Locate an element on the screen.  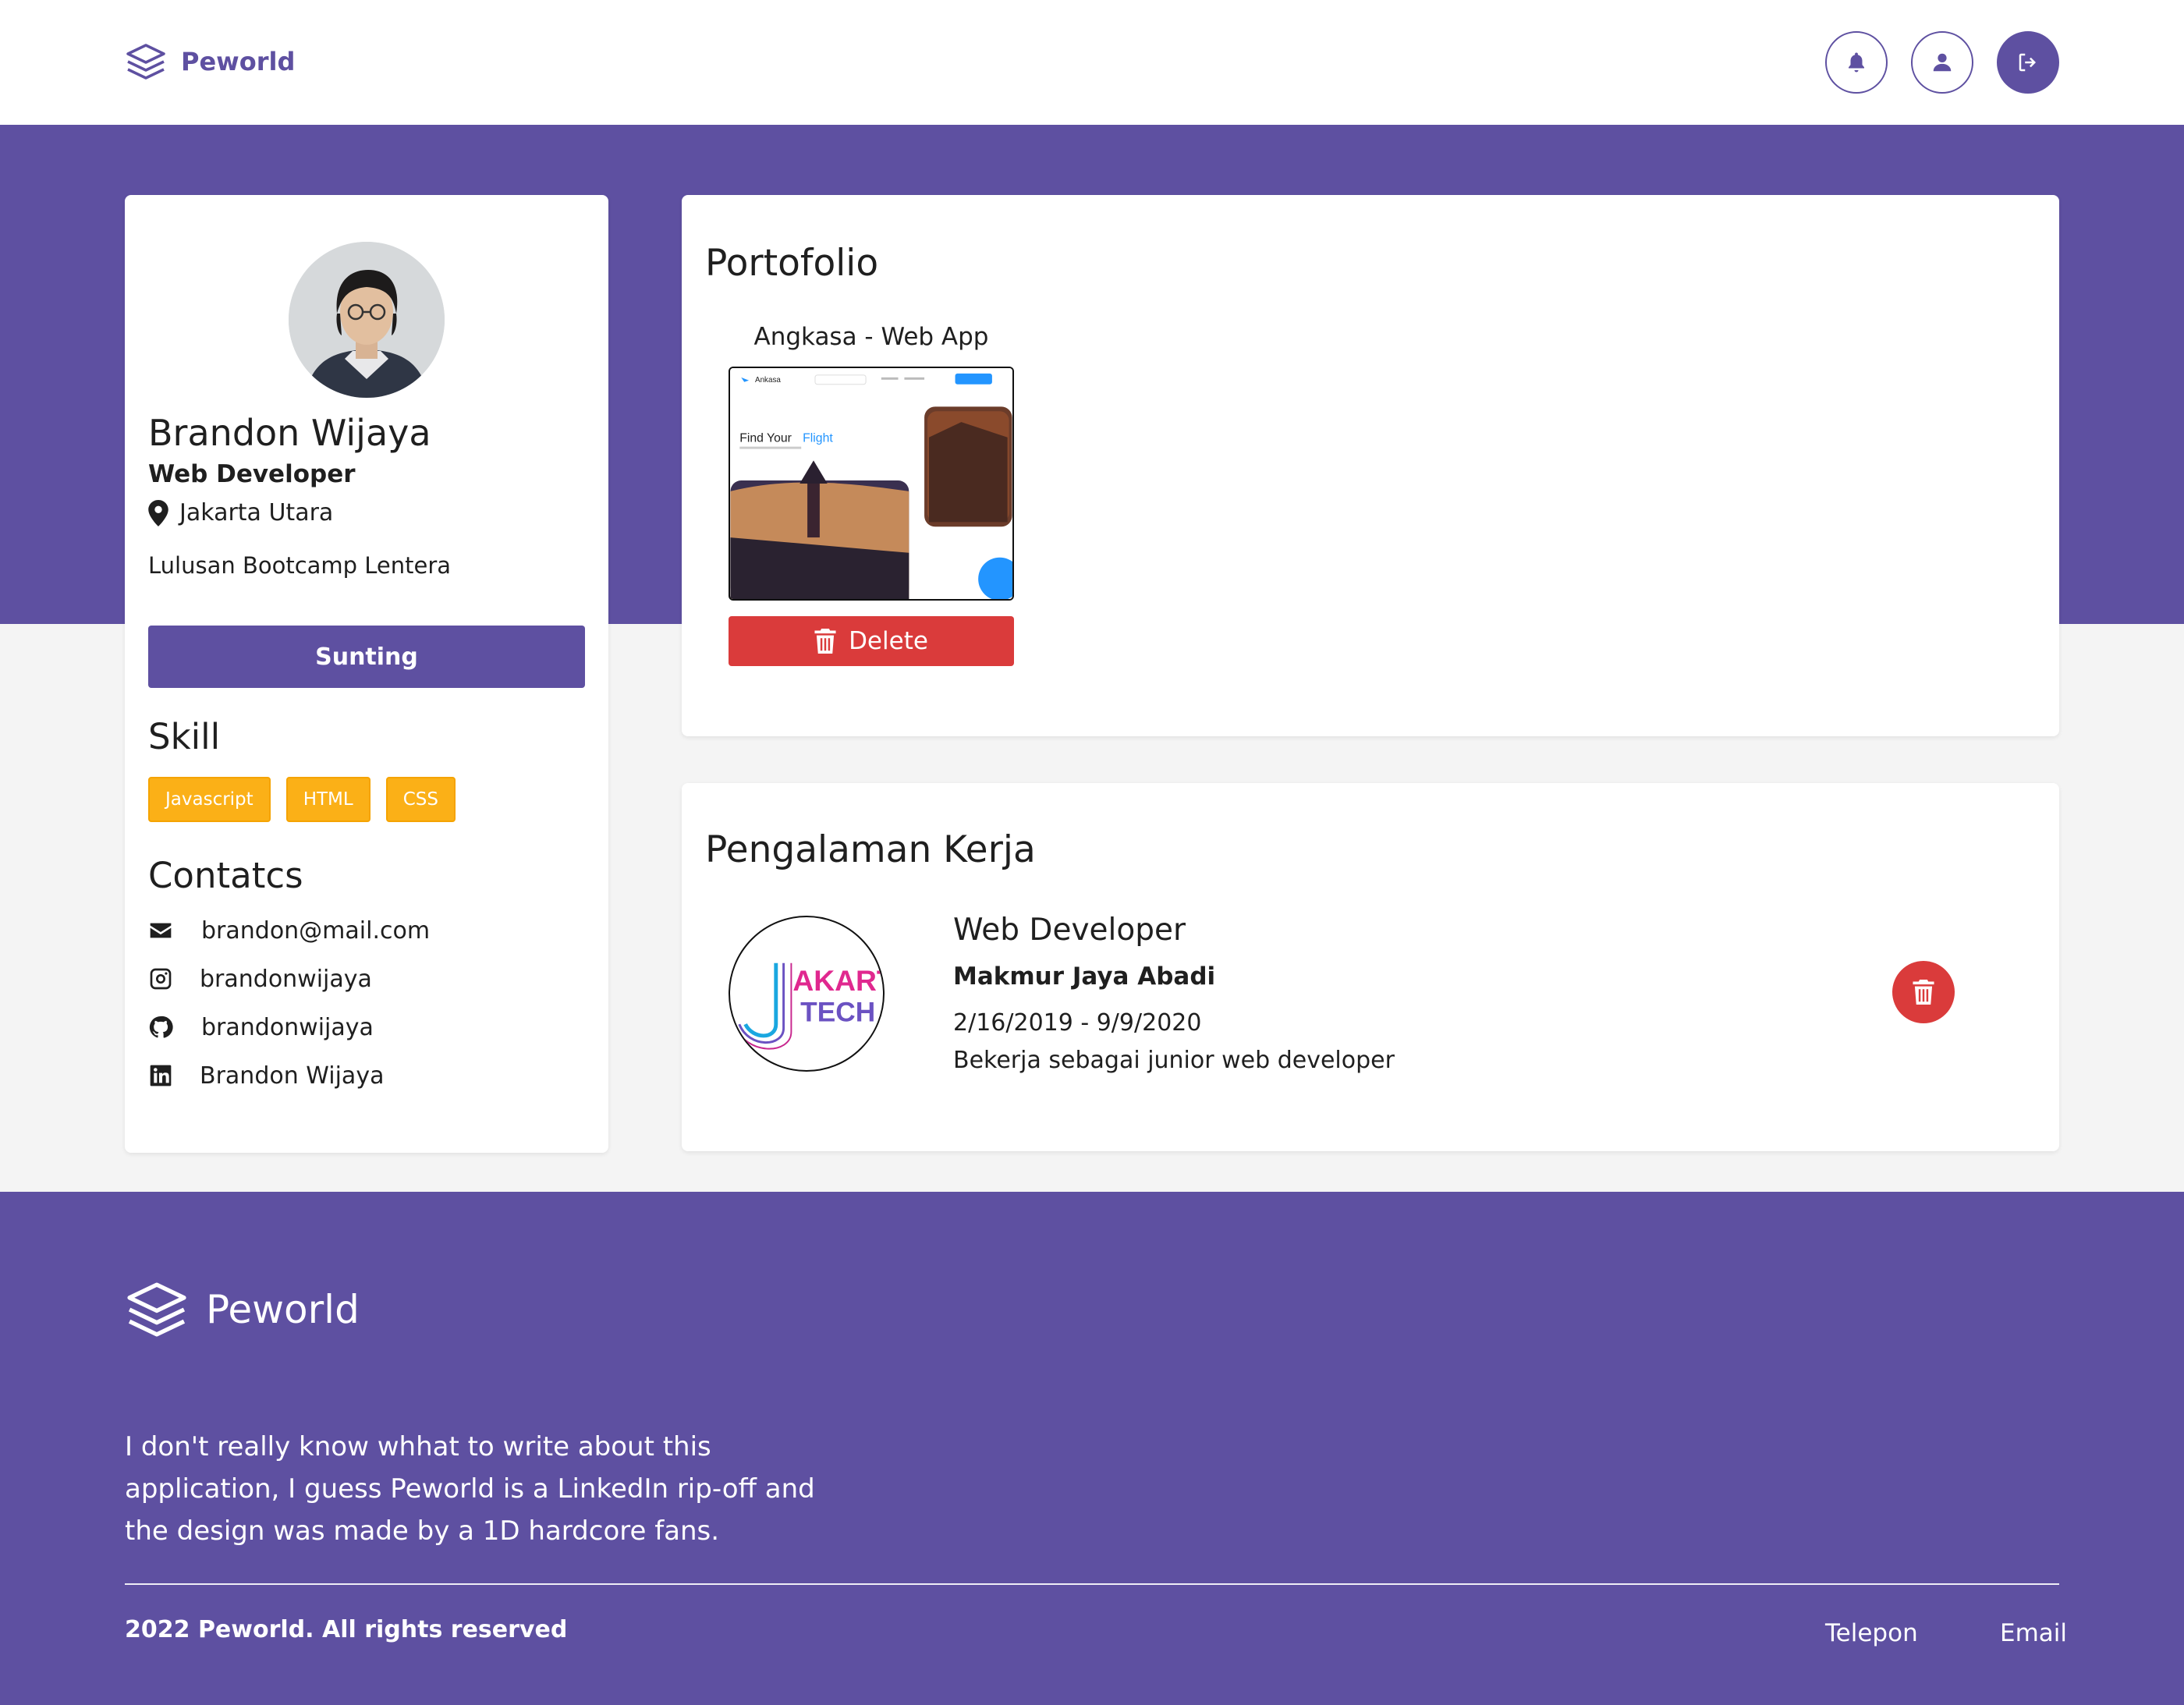
portfolio-thumbnail: Ankasa Find Your Flight is located at coordinates (872, 484).